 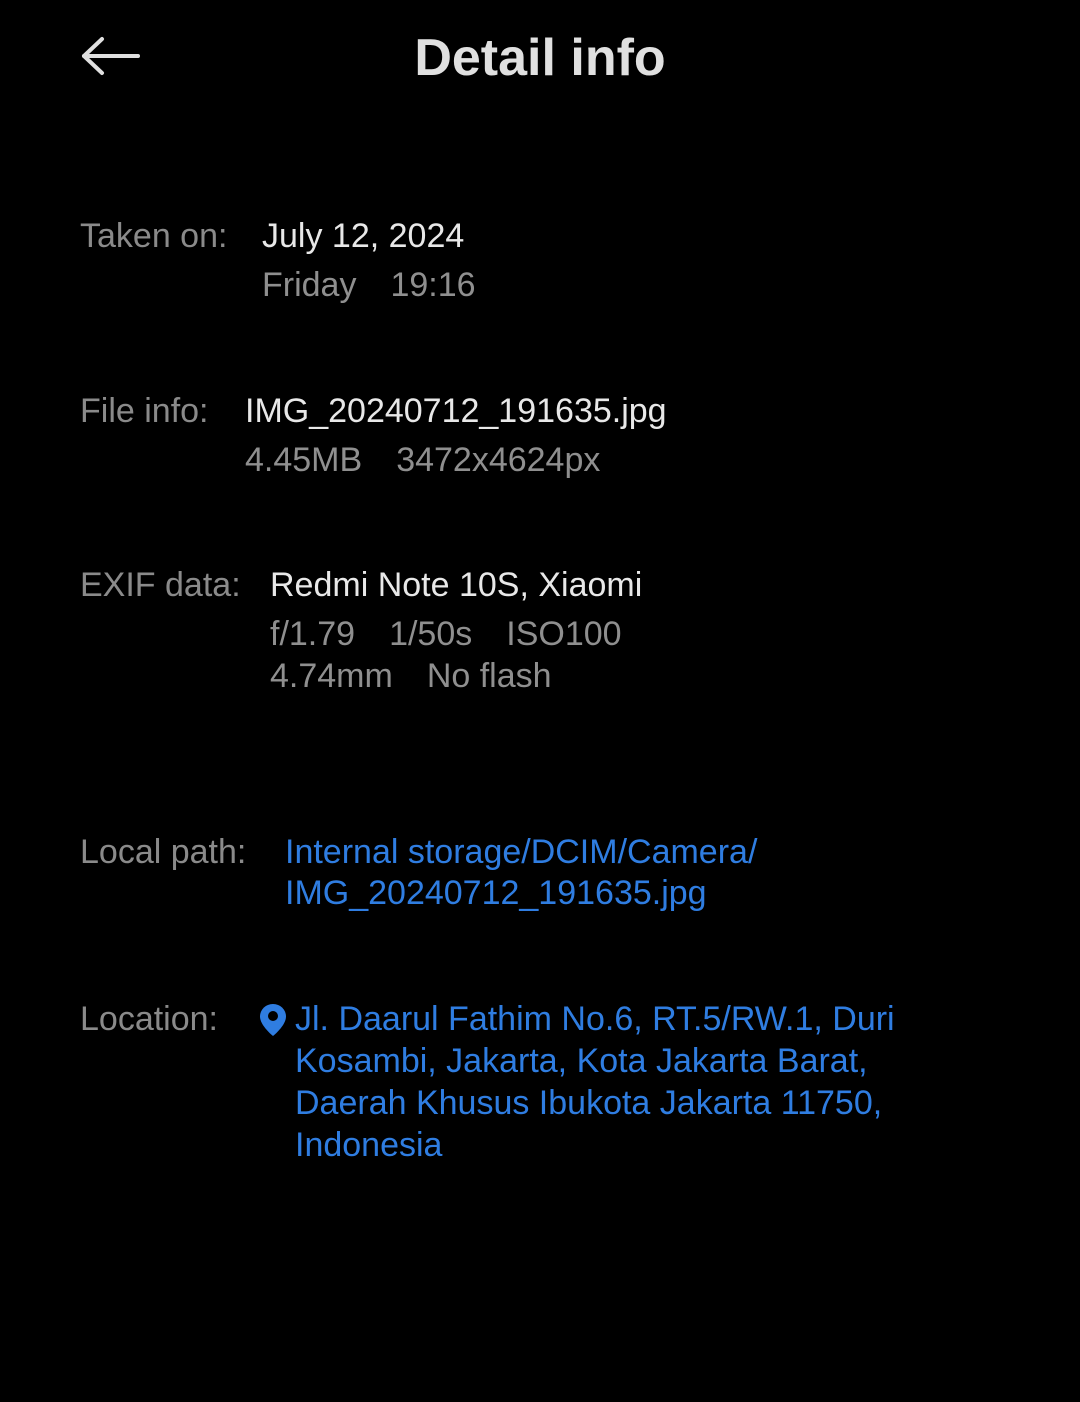 What do you see at coordinates (368, 1145) in the screenshot?
I see `location-link-line4: Indonesia` at bounding box center [368, 1145].